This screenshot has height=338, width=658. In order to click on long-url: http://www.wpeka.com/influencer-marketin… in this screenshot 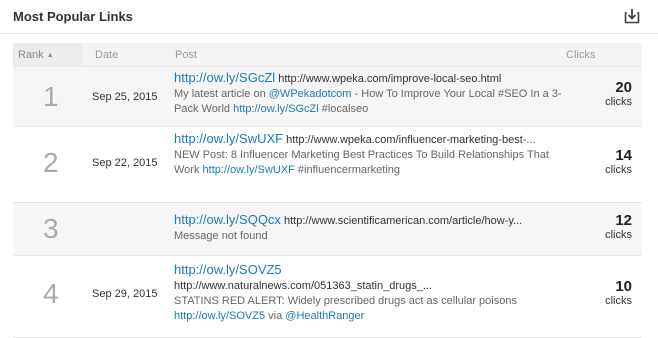, I will do `click(410, 140)`.